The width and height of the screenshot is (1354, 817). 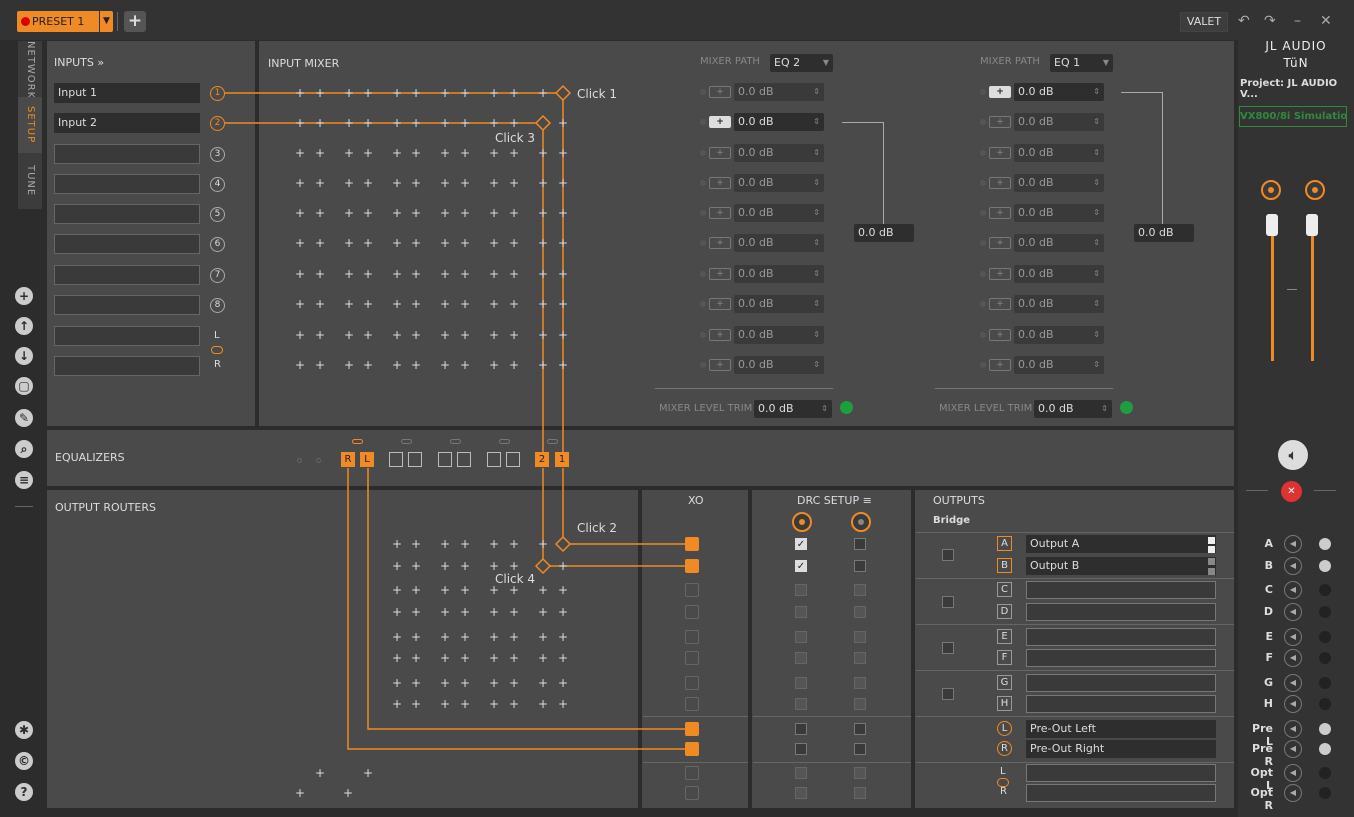 I want to click on redo-icon: ↷, so click(x=1270, y=21).